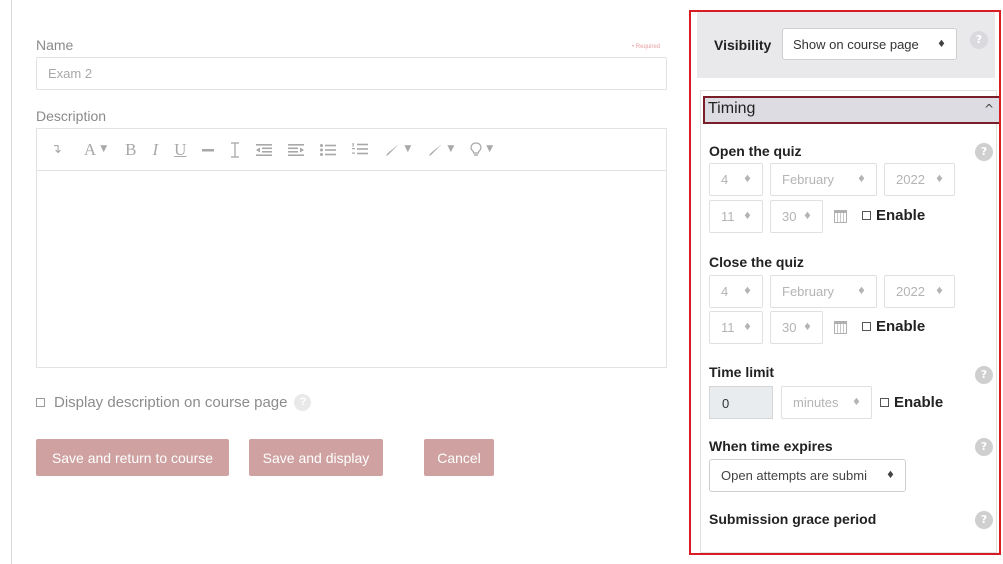 The height and width of the screenshot is (564, 1003). Describe the element at coordinates (481, 149) in the screenshot. I see `lightbulb-icon: ▼` at that location.